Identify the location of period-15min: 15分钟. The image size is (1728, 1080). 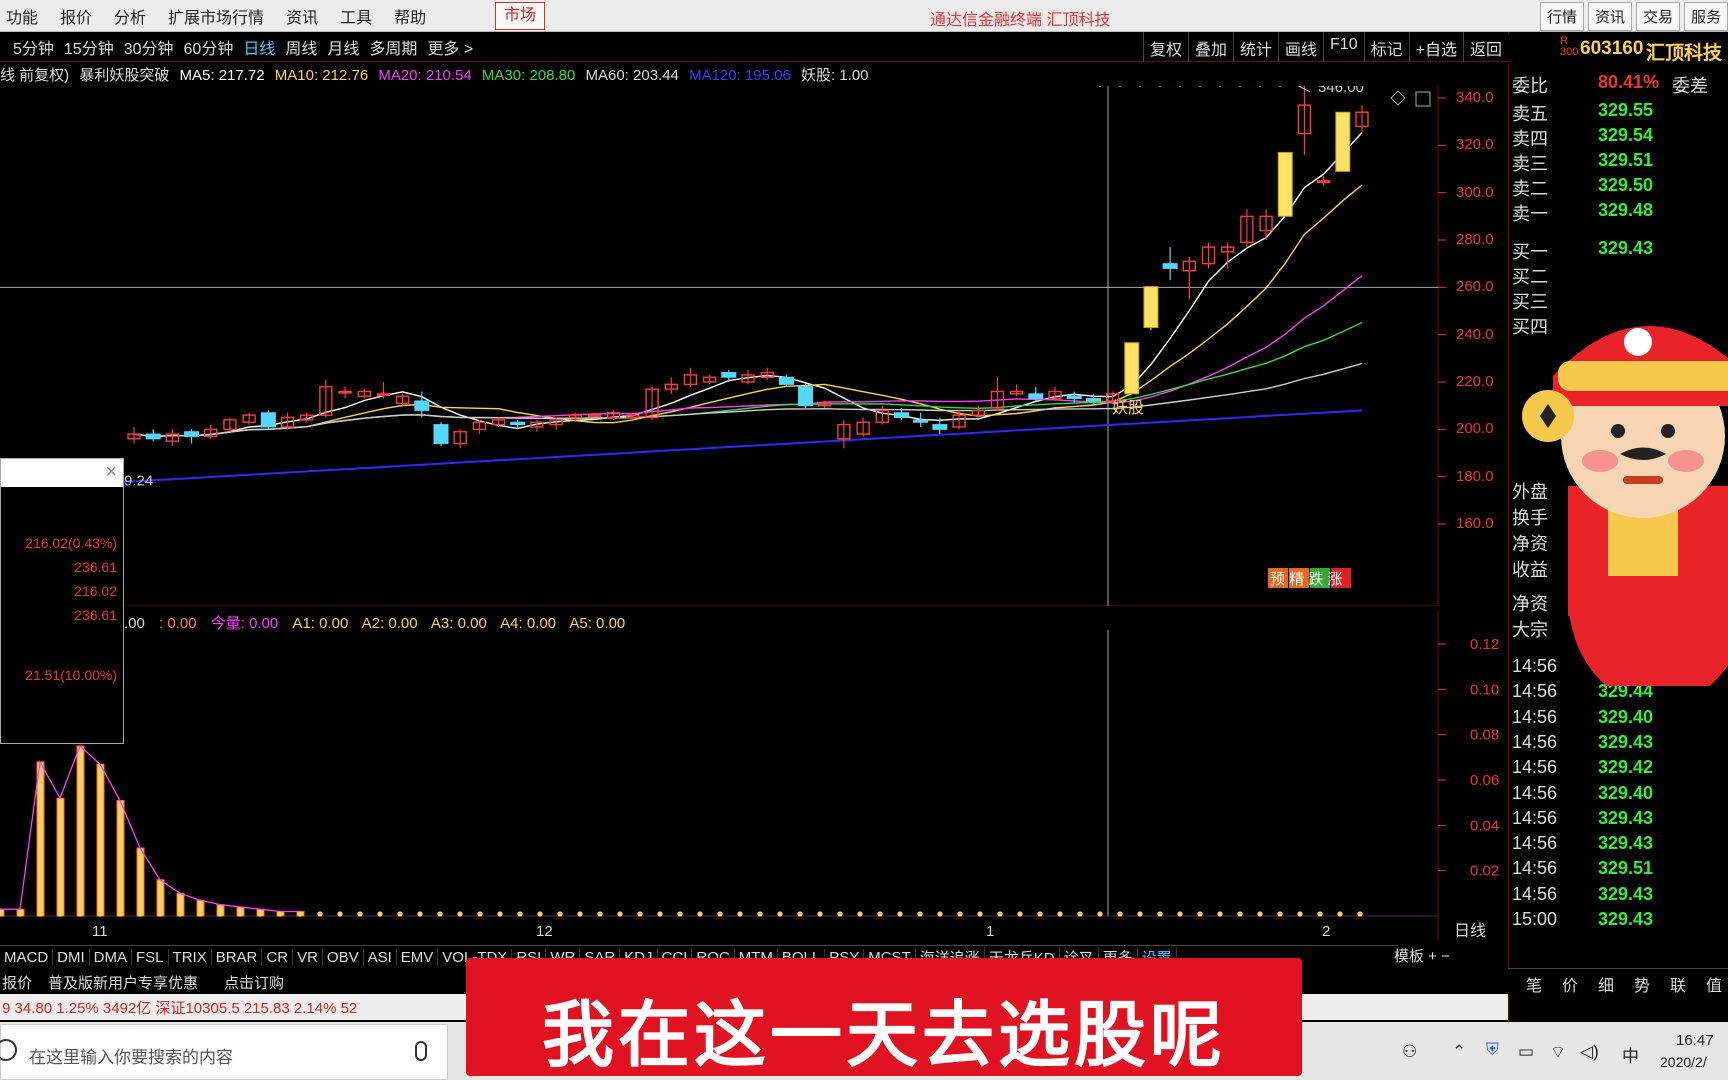
(89, 47).